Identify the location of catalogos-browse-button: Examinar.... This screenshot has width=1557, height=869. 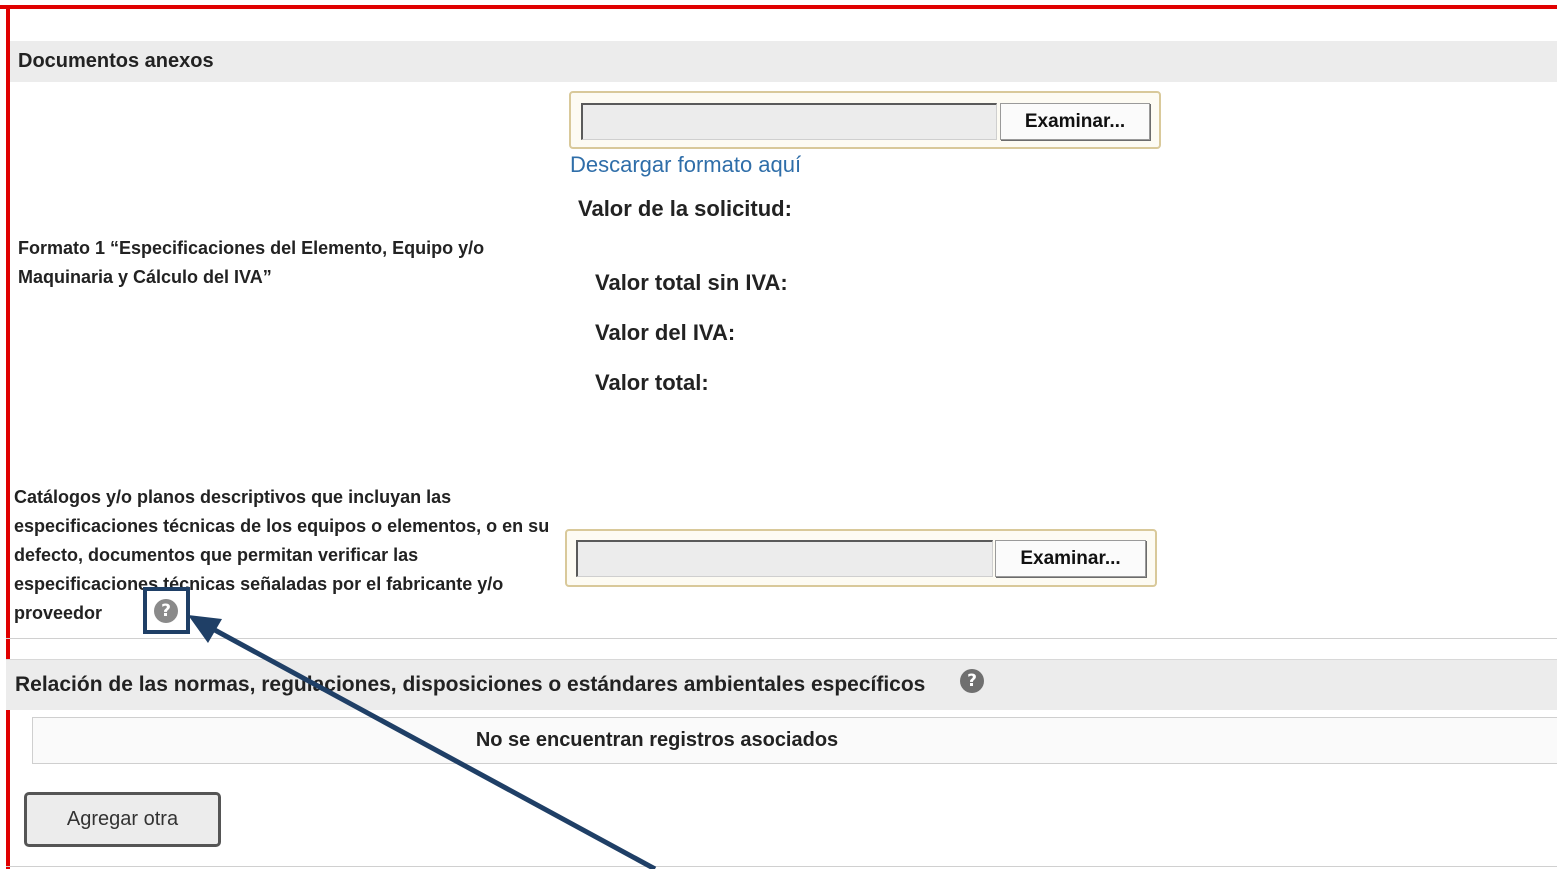
(1070, 558).